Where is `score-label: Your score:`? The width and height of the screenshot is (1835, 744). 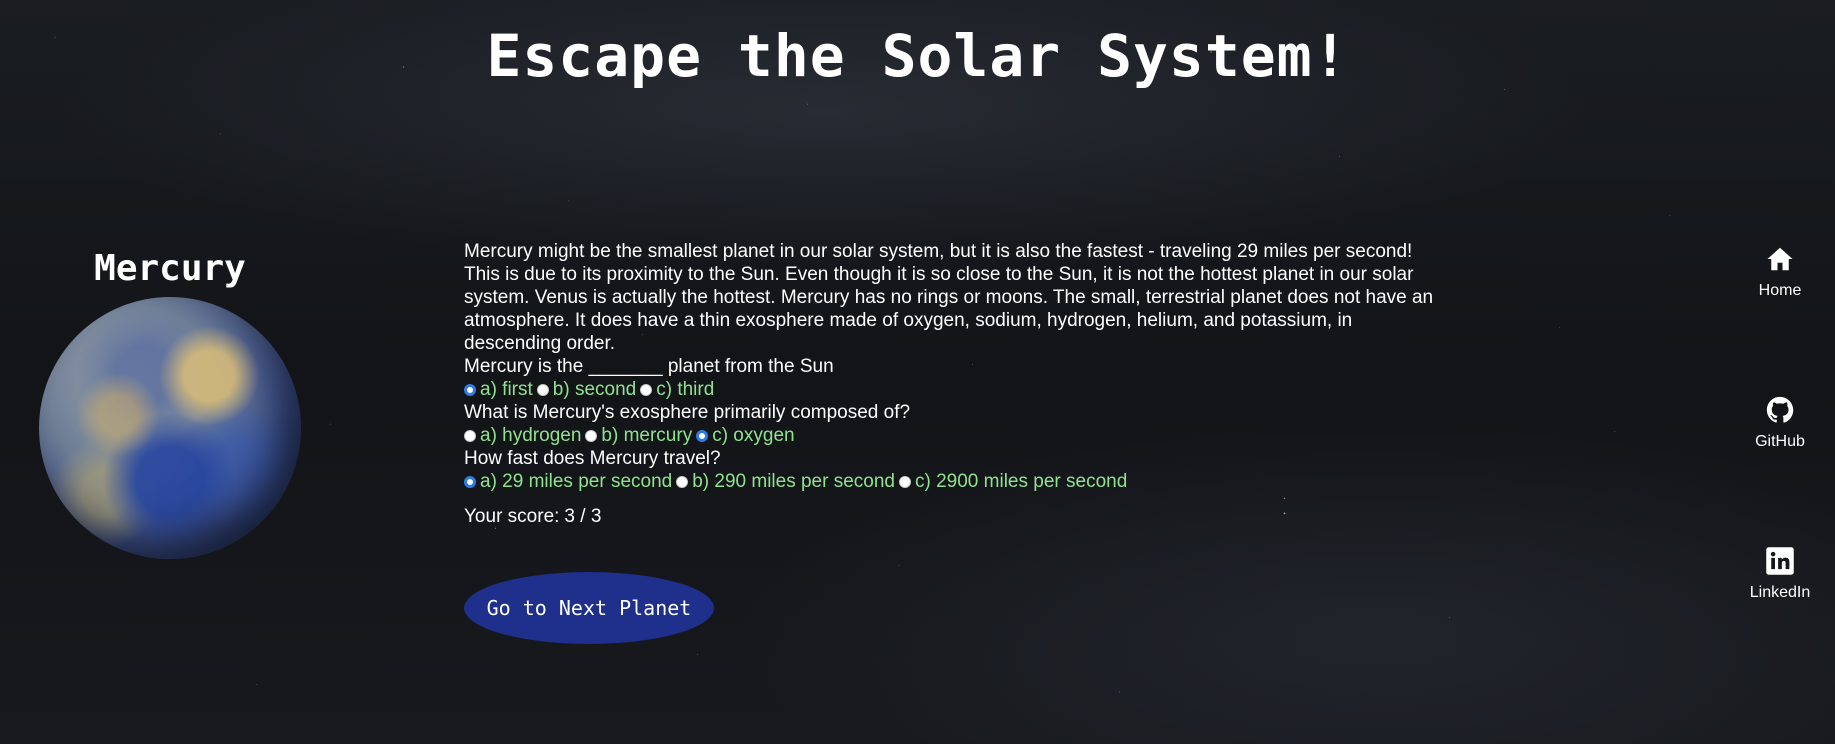 score-label: Your score: is located at coordinates (512, 516).